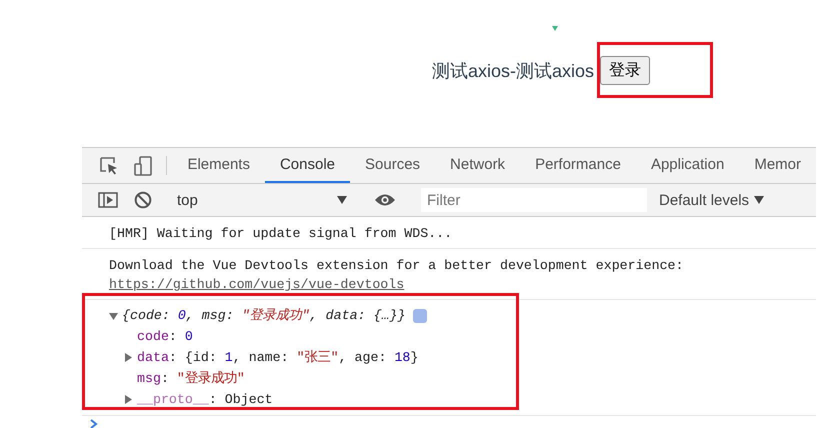  I want to click on devtools-link: https://github.com/vuejs/vue-devtools, so click(256, 284).